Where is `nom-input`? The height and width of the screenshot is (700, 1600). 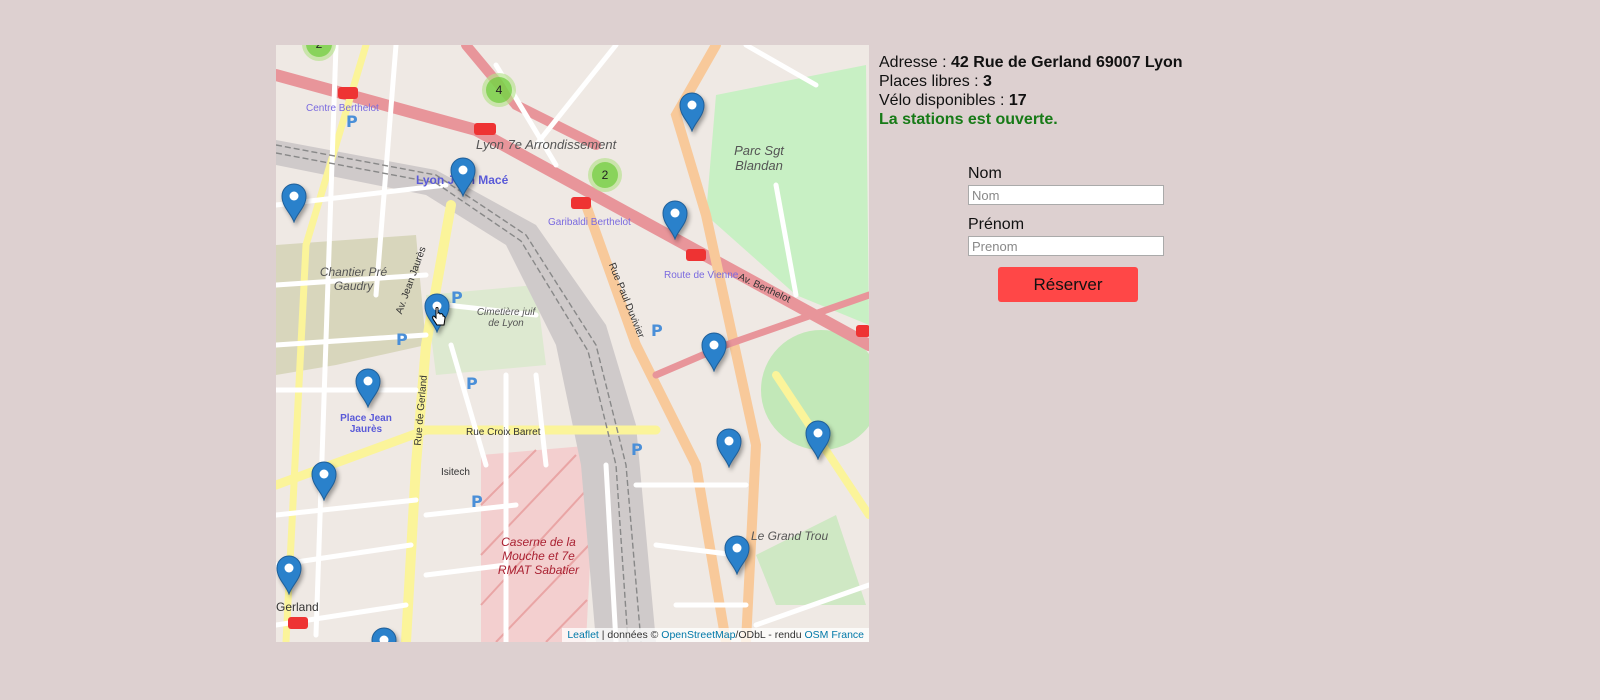 nom-input is located at coordinates (1066, 195).